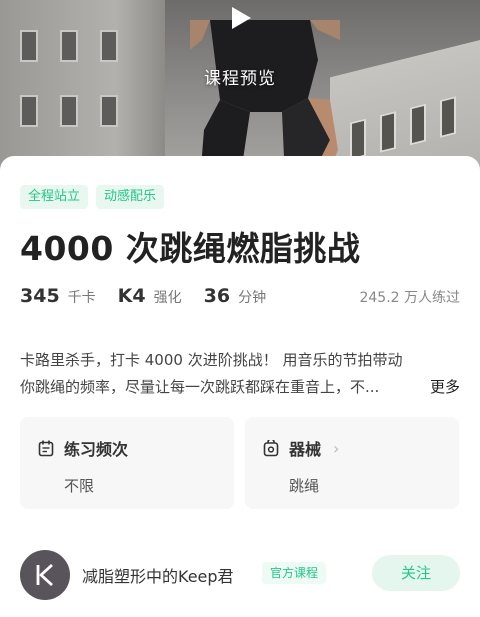  What do you see at coordinates (217, 296) in the screenshot?
I see `duration-value: 36` at bounding box center [217, 296].